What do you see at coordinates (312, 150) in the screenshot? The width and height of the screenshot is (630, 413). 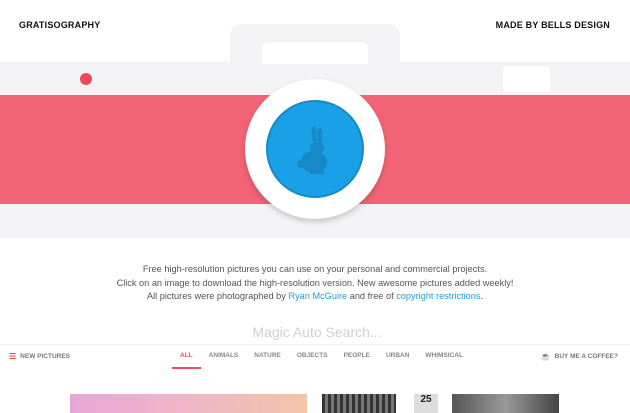 I see `rabbit-icon` at bounding box center [312, 150].